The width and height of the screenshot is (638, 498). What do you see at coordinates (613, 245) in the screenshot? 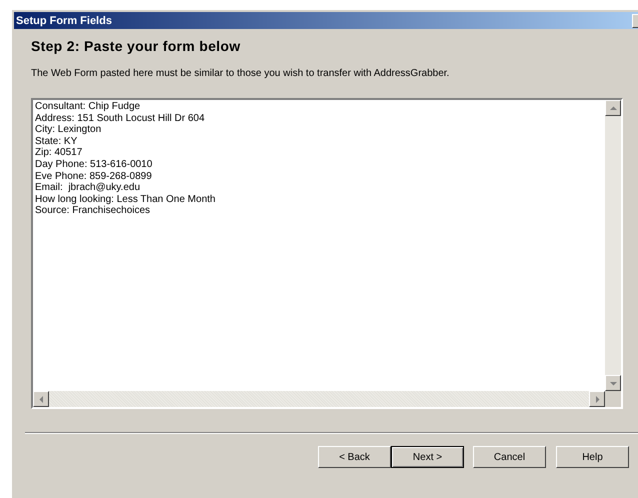
I see `vertical-scrollbar` at bounding box center [613, 245].